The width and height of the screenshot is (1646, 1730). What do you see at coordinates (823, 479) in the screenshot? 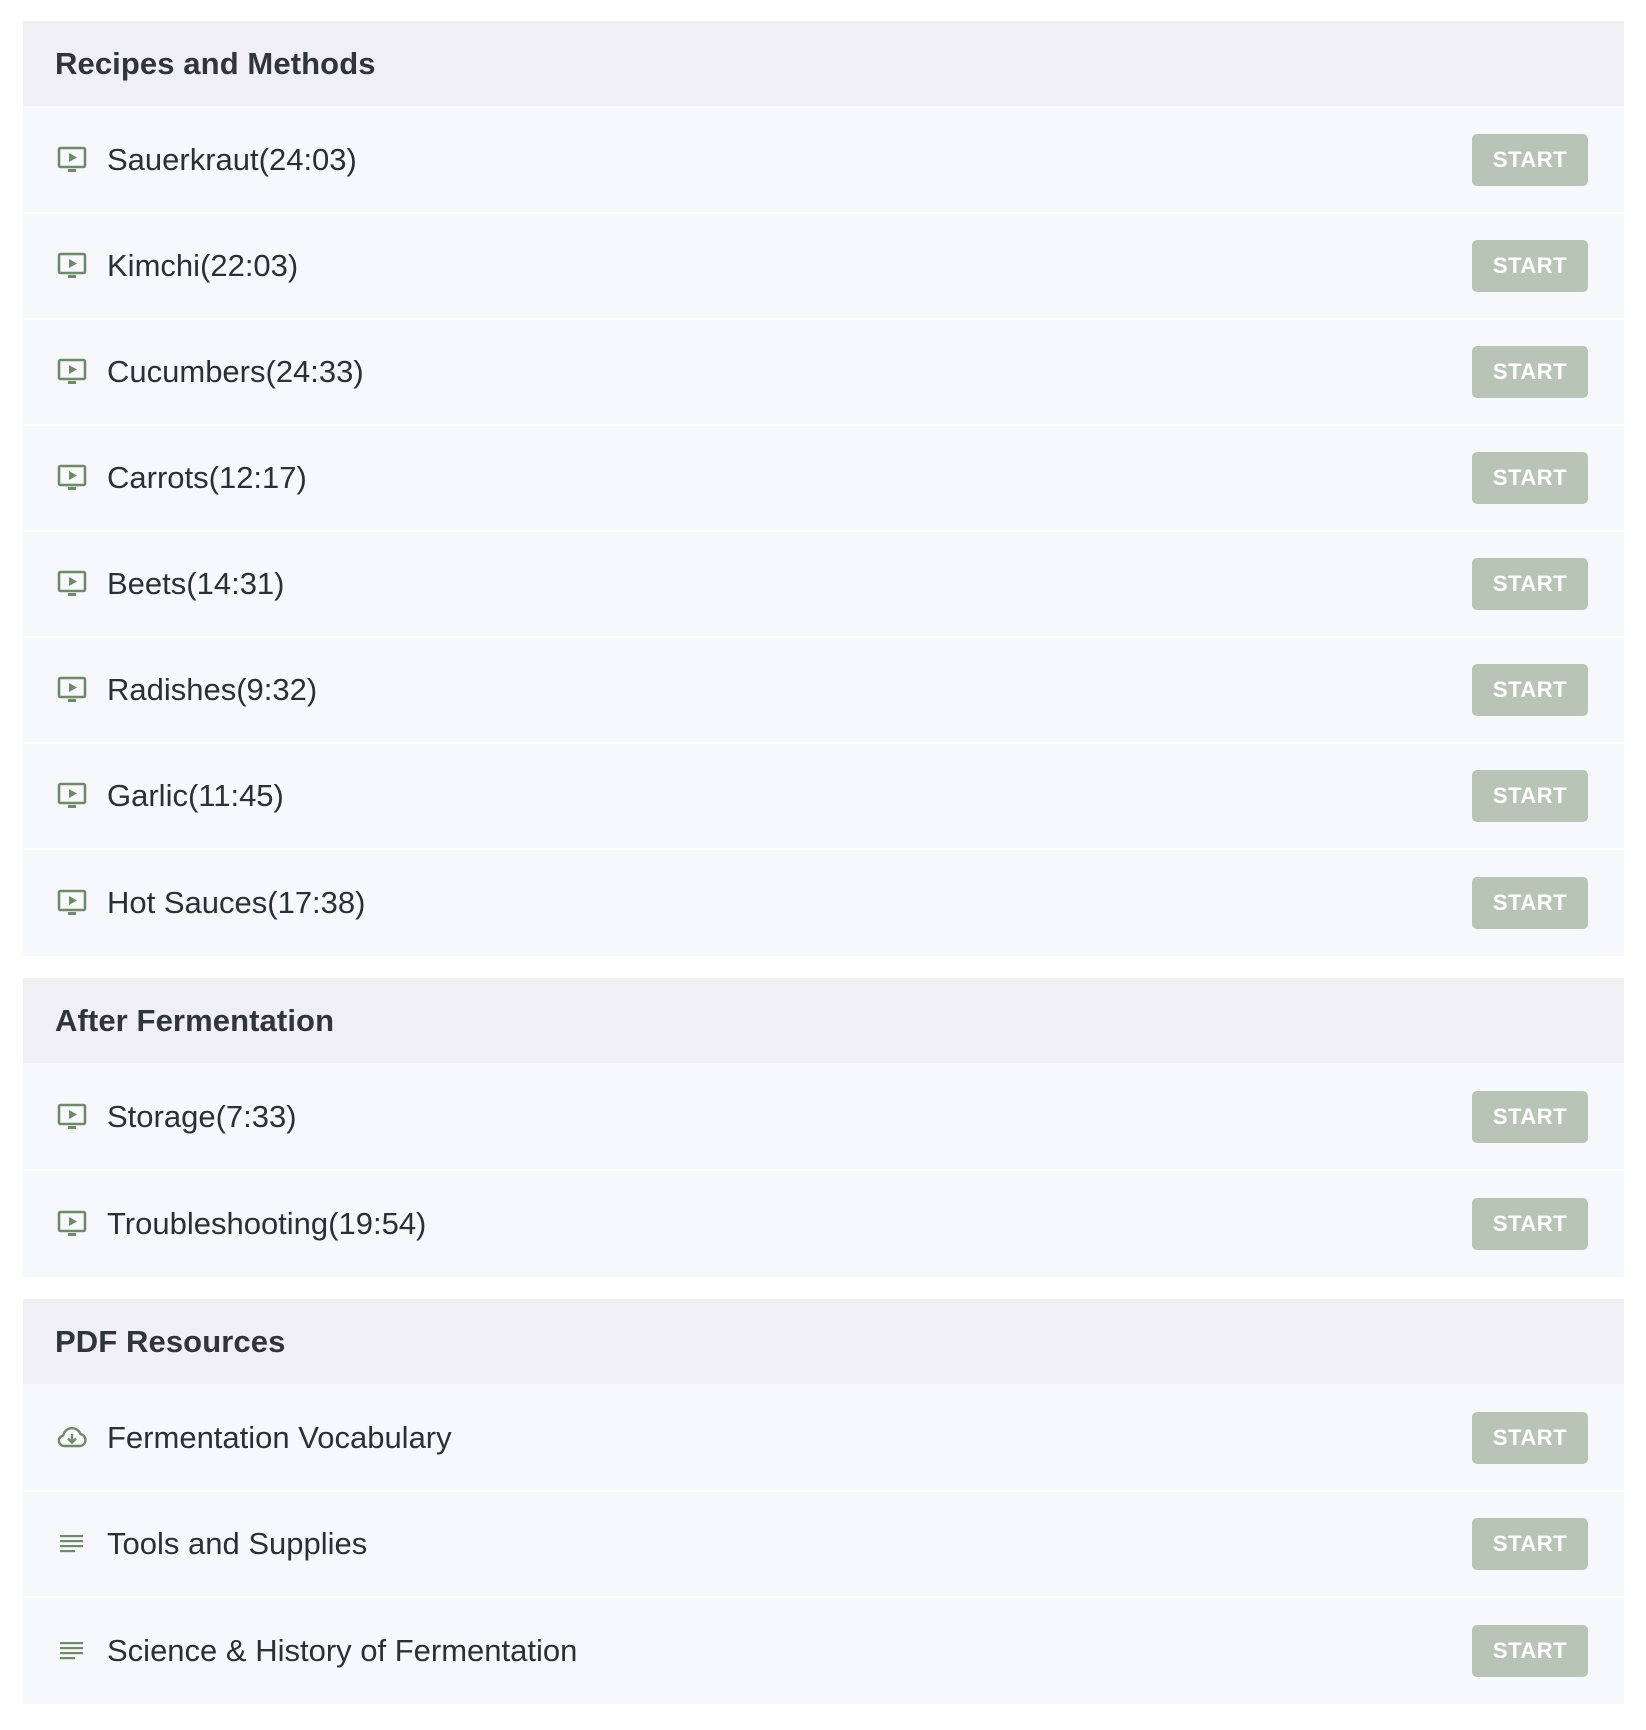
I see `lesson-row: Carrots(12:17) START` at bounding box center [823, 479].